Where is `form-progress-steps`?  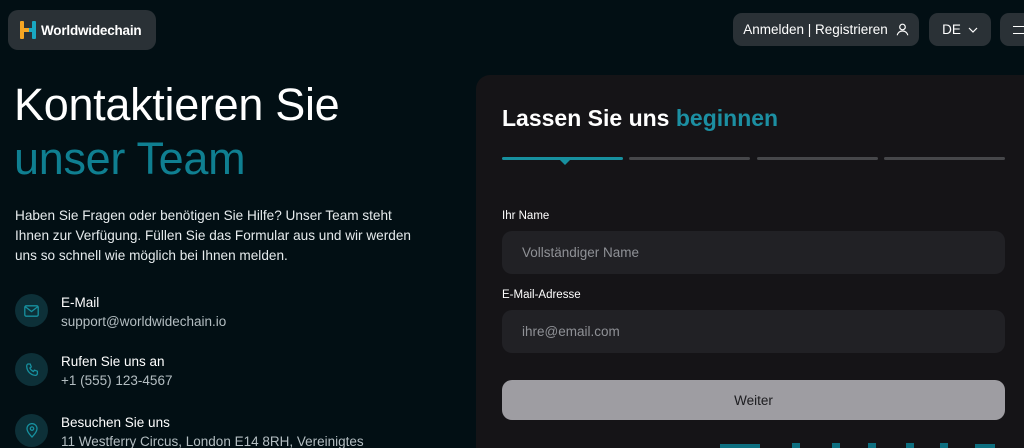 form-progress-steps is located at coordinates (753, 162).